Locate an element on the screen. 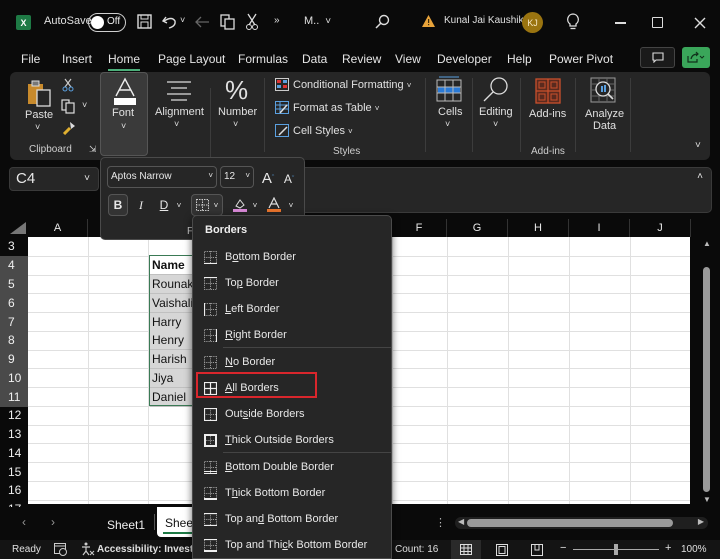 The height and width of the screenshot is (559, 720). menu-item-all-borders: All Borders is located at coordinates (292, 388).